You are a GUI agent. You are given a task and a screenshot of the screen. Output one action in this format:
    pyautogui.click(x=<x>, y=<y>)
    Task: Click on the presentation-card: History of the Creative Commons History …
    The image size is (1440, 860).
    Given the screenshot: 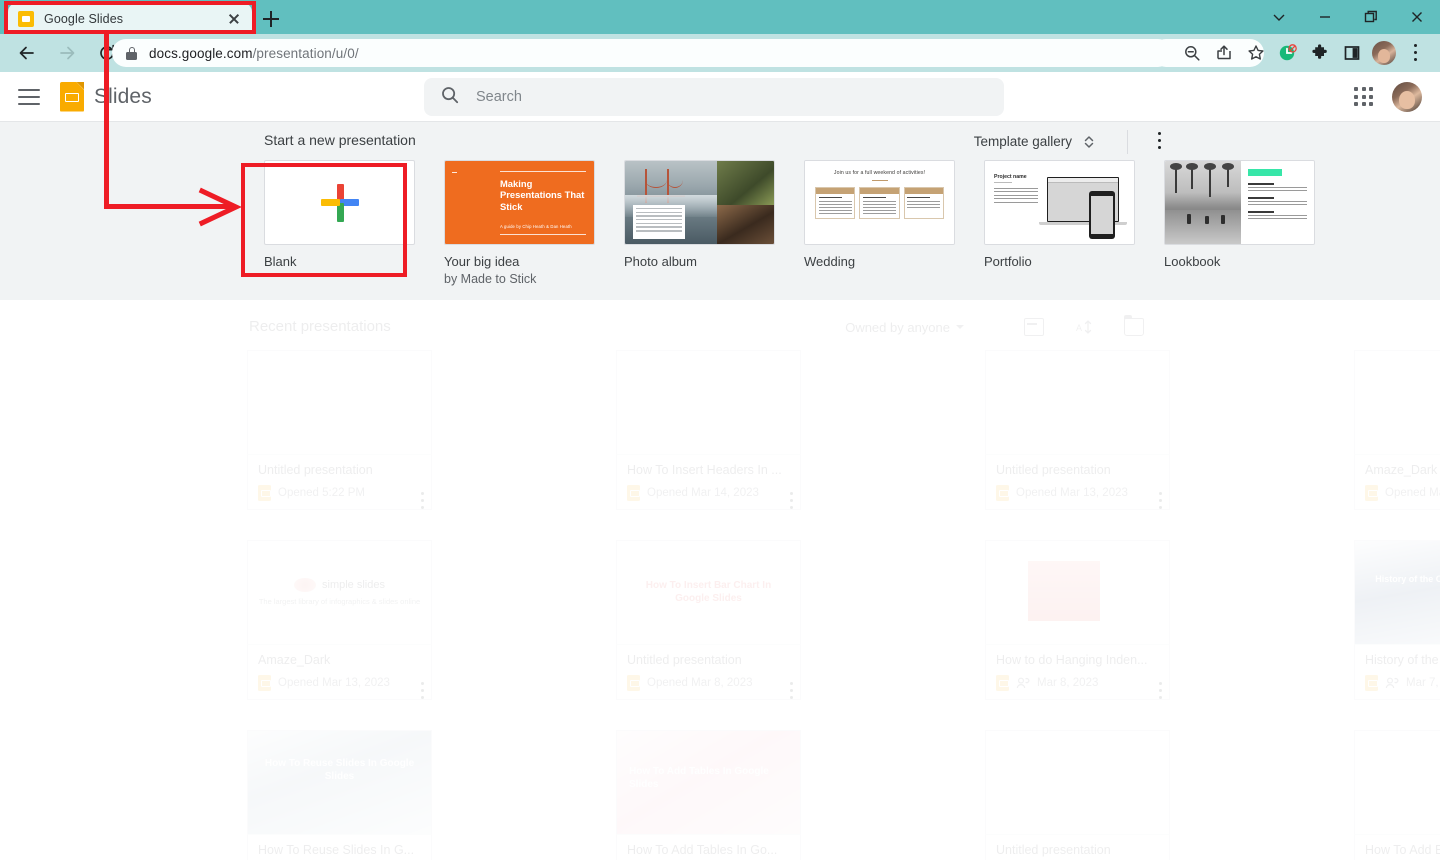 What is the action you would take?
    pyautogui.click(x=1397, y=620)
    